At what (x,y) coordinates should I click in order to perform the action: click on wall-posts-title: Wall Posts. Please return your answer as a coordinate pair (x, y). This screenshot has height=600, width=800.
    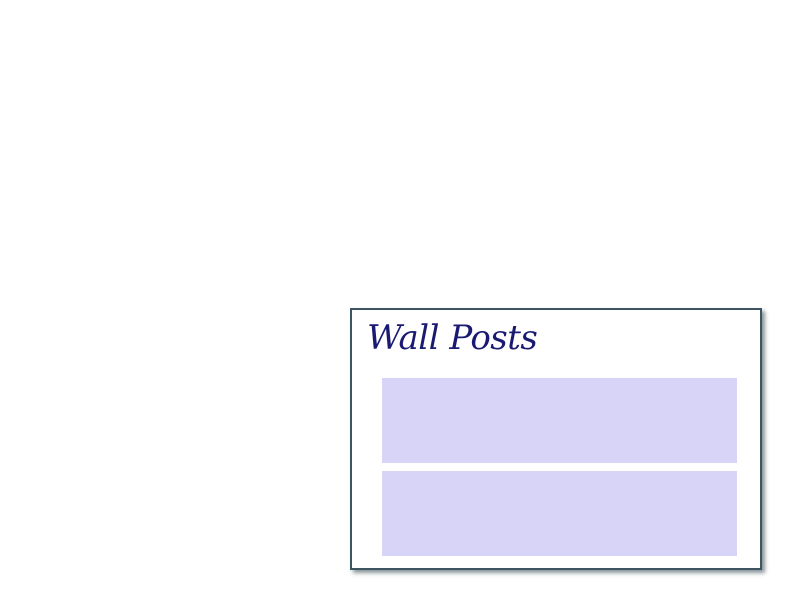
    Looking at the image, I should click on (452, 338).